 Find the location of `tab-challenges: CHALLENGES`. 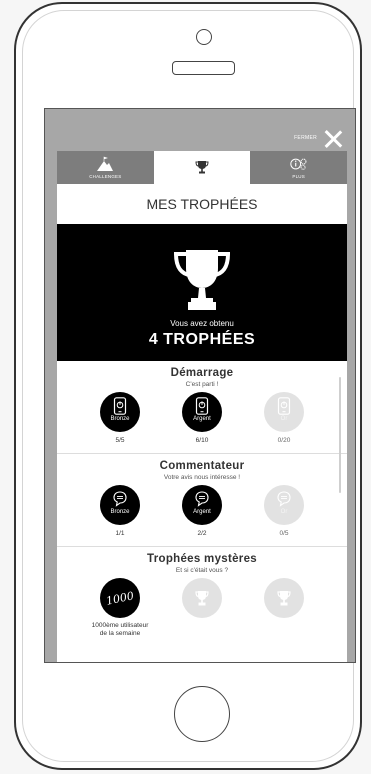

tab-challenges: CHALLENGES is located at coordinates (105, 167).